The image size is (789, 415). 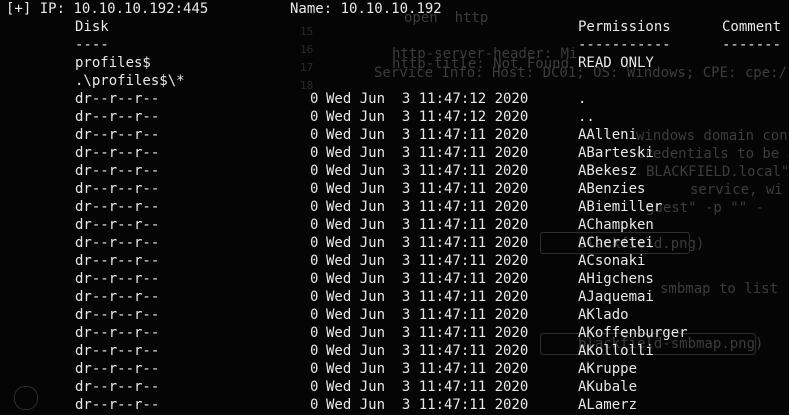 I want to click on entry-name: AKlado, so click(x=603, y=315).